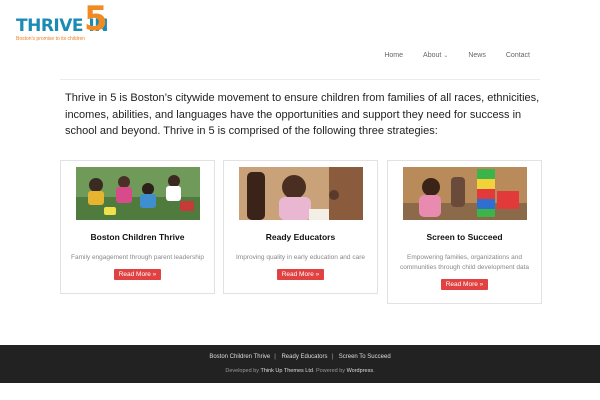  I want to click on nav-item-about-label: About, so click(432, 55).